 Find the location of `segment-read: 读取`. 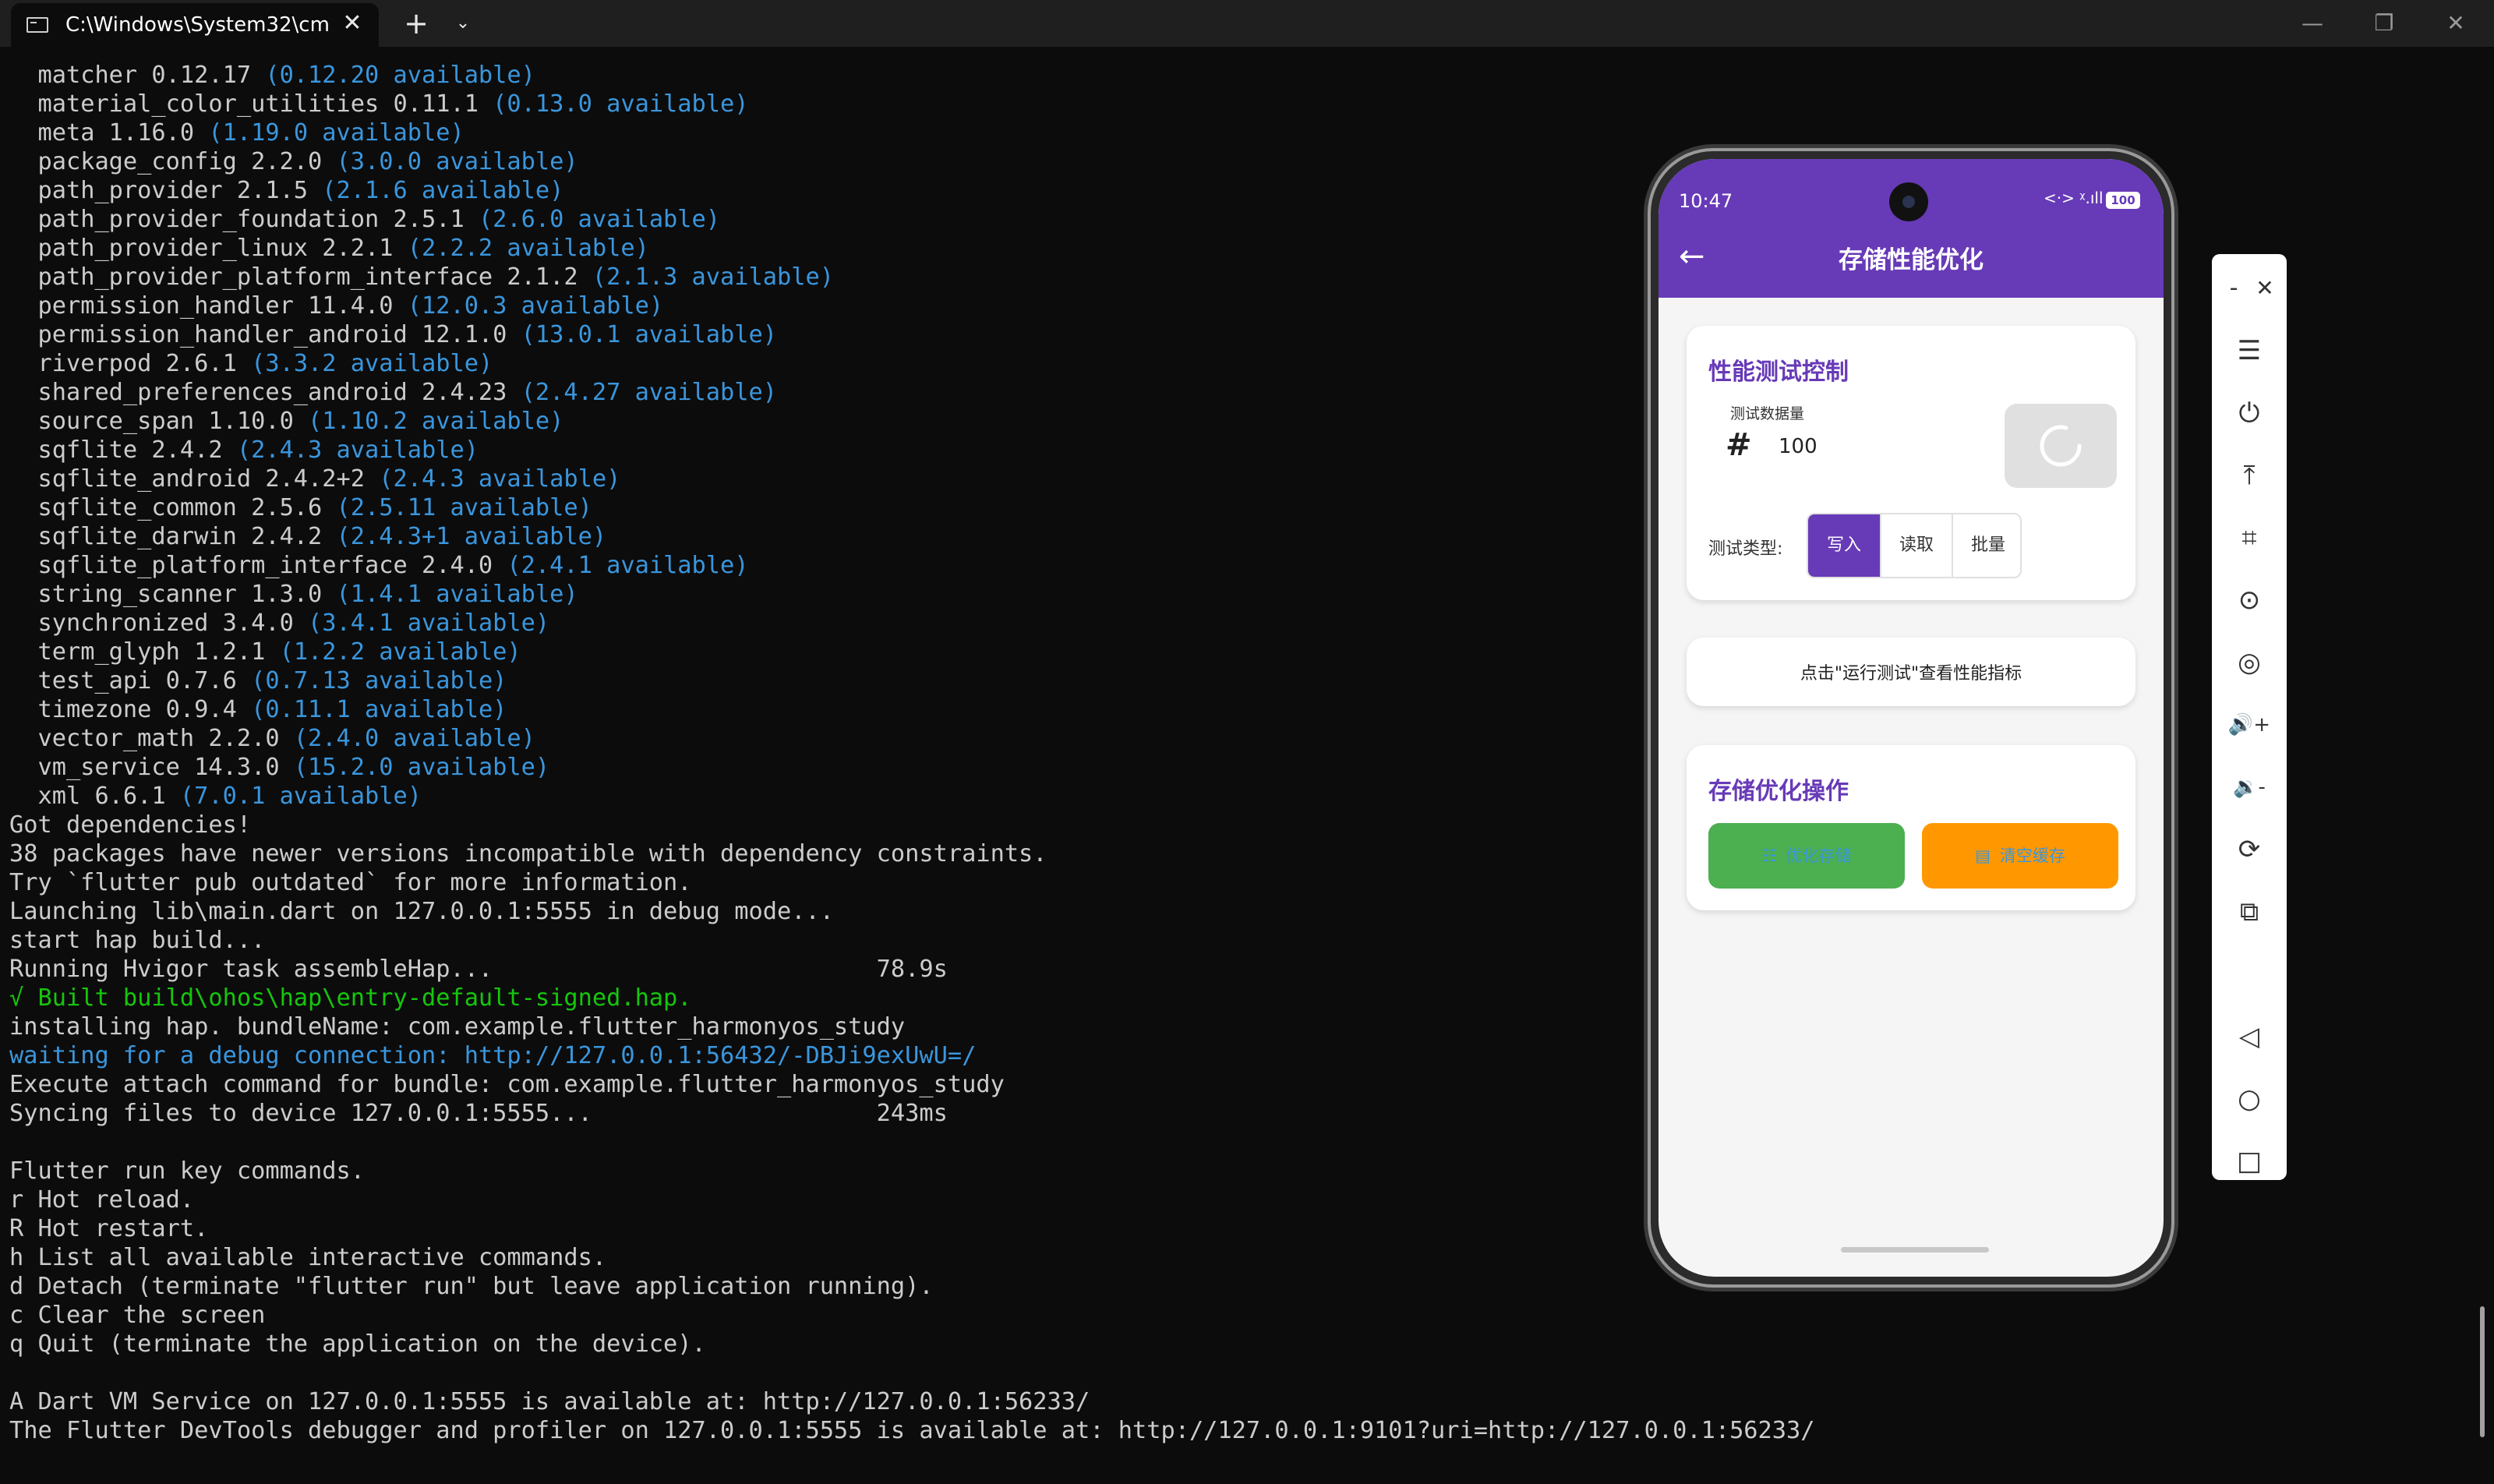

segment-read: 读取 is located at coordinates (1916, 545).